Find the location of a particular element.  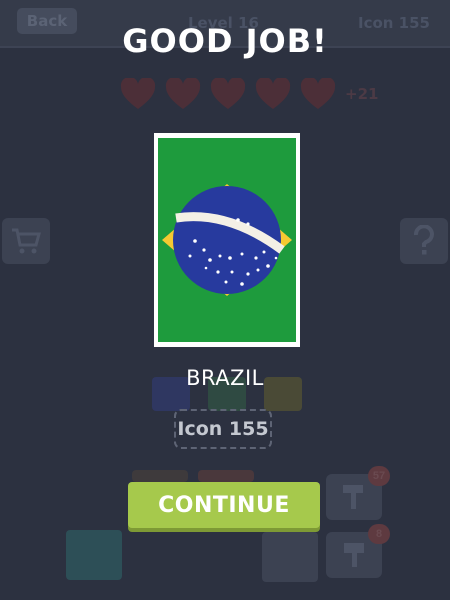

hint-remove-button: 8 is located at coordinates (358, 551).